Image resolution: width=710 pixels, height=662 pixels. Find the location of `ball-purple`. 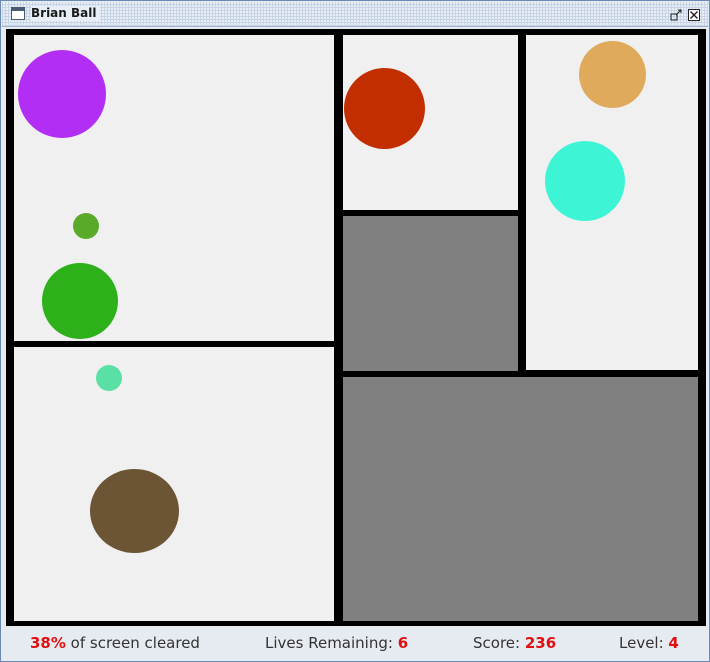

ball-purple is located at coordinates (62, 94).